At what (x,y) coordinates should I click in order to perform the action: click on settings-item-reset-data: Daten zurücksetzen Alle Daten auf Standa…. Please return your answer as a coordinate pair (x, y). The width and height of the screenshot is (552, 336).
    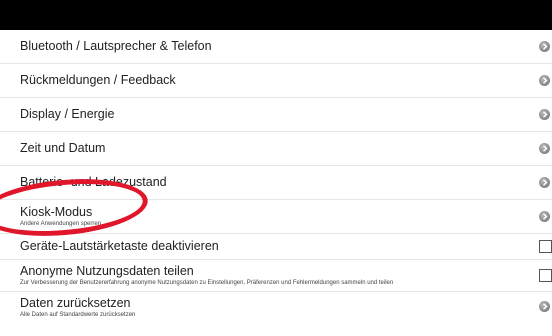
    Looking at the image, I should click on (276, 307).